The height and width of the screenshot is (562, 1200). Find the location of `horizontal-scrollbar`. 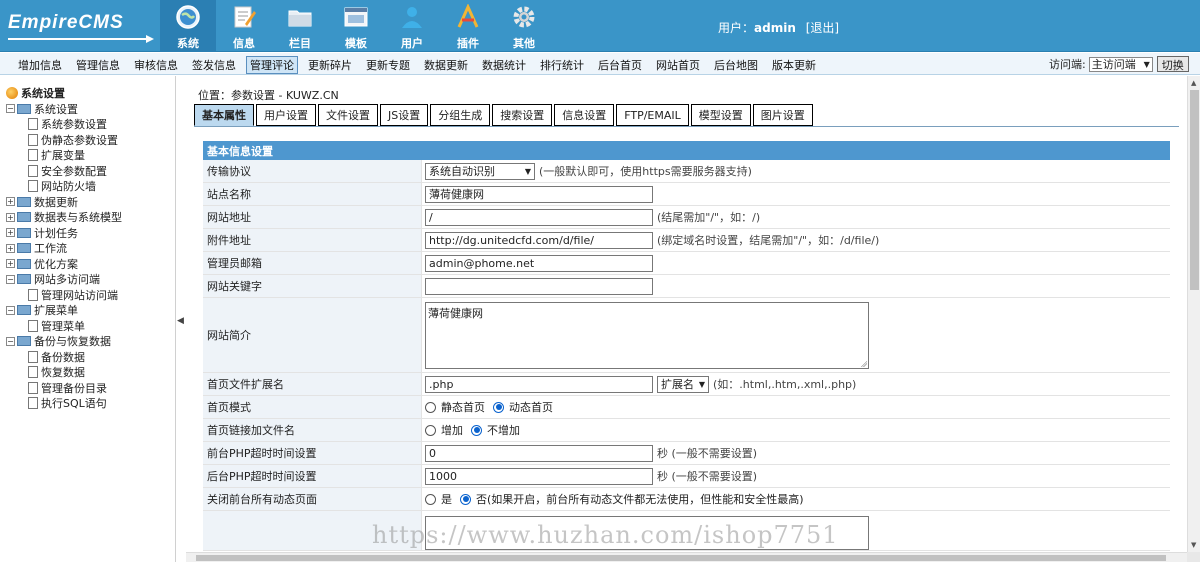

horizontal-scrollbar is located at coordinates (686, 557).